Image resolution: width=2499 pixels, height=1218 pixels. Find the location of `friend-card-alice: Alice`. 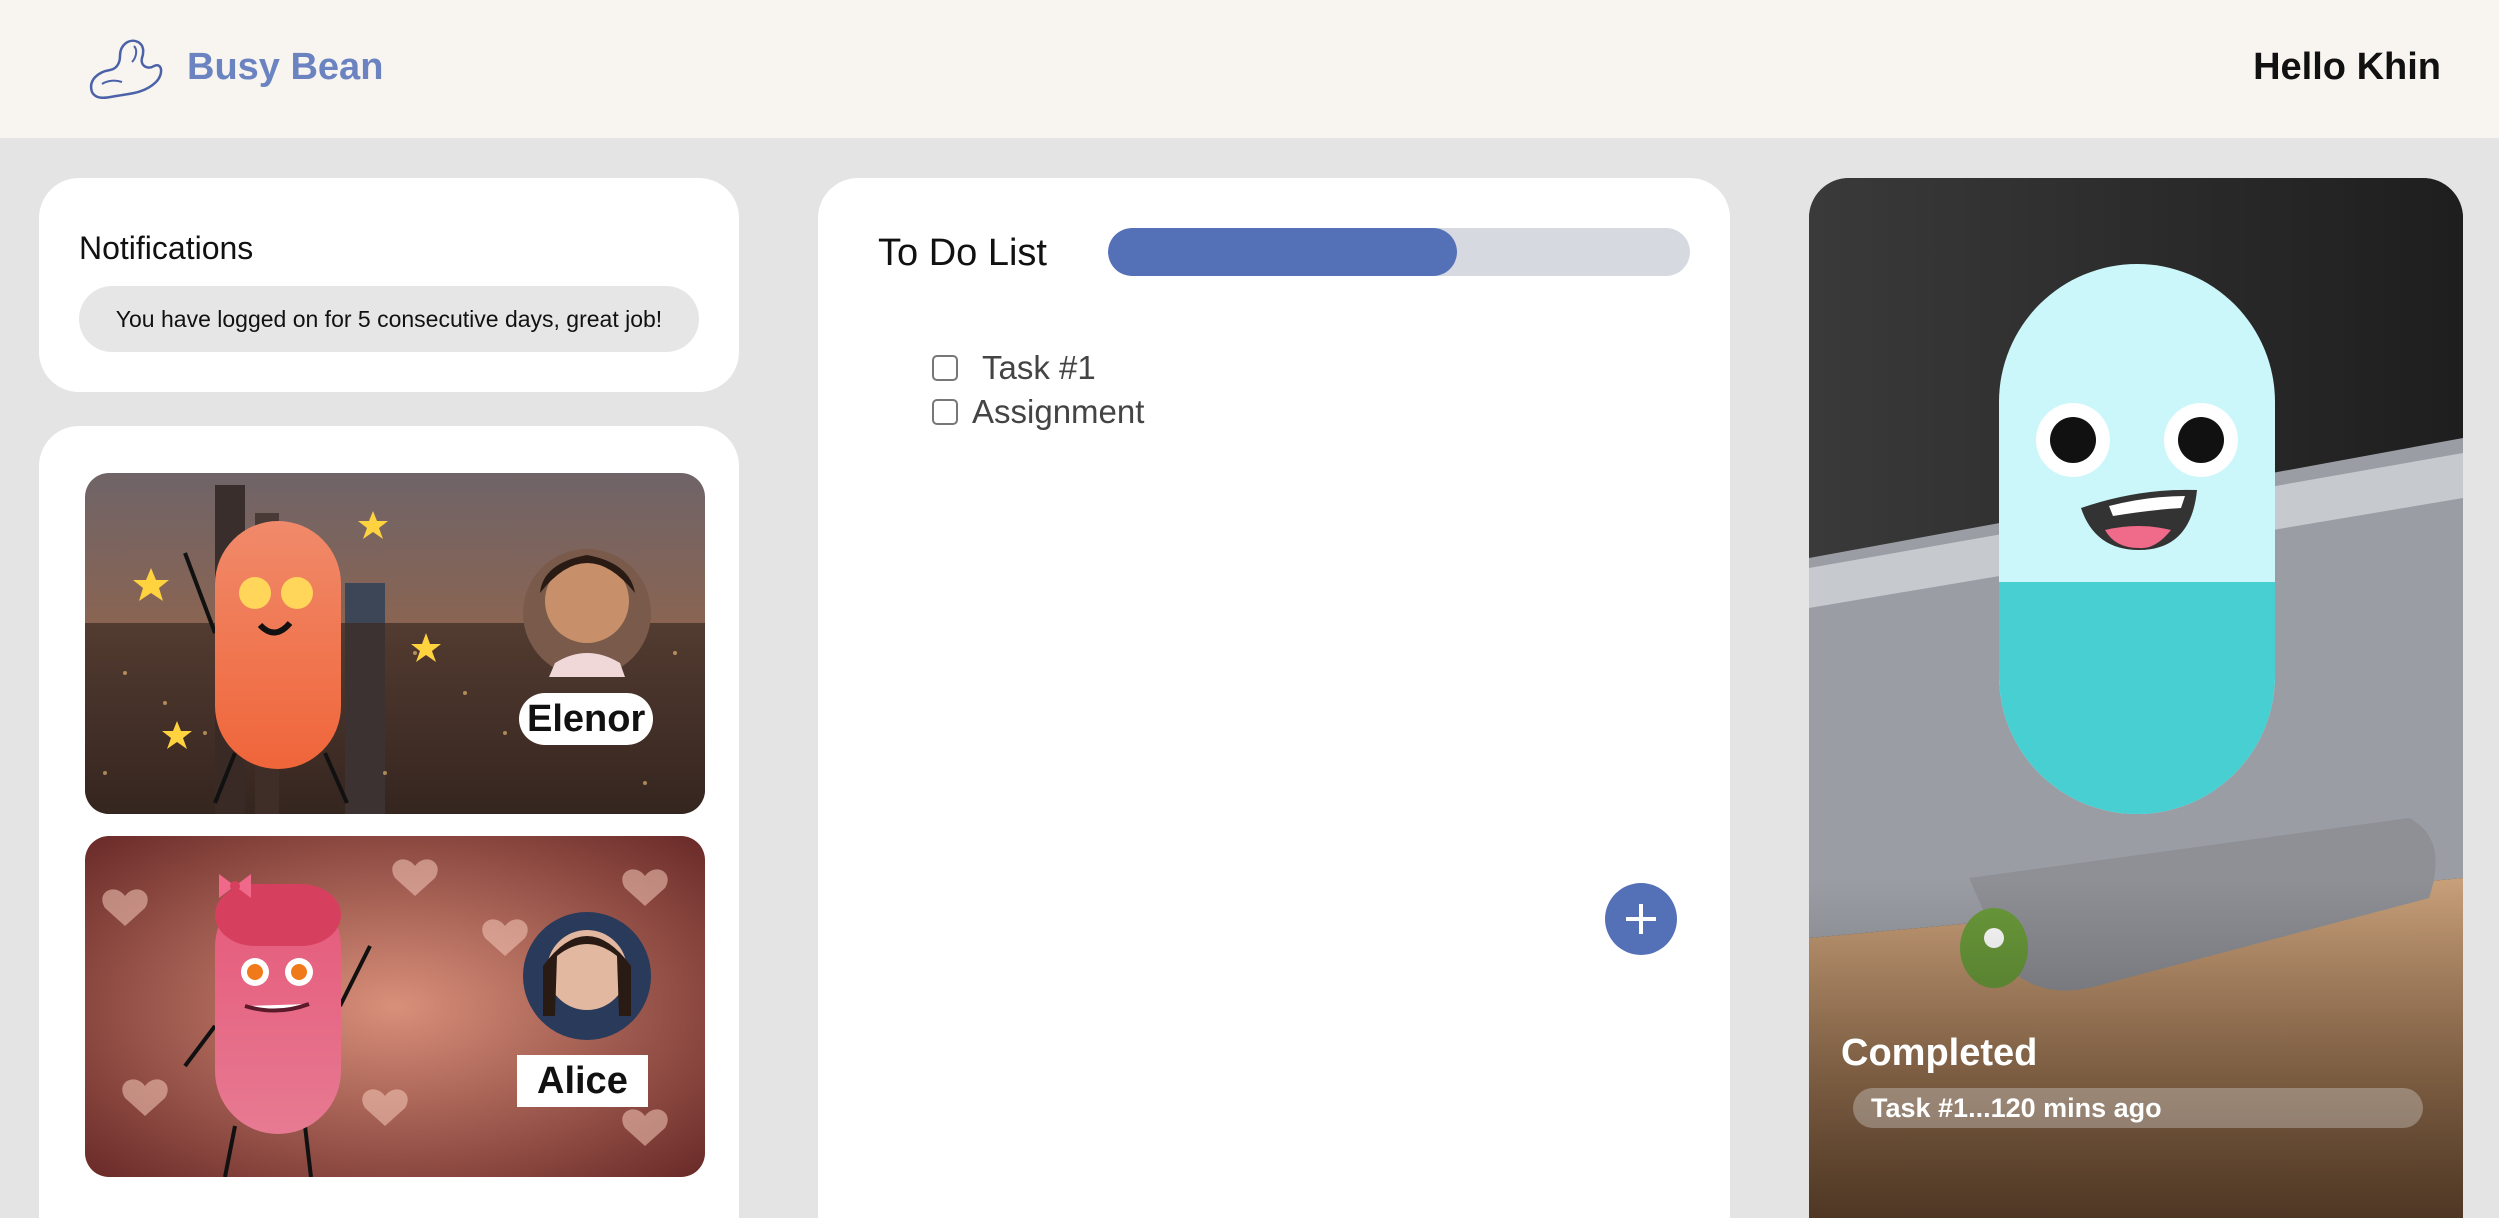

friend-card-alice: Alice is located at coordinates (395, 1006).